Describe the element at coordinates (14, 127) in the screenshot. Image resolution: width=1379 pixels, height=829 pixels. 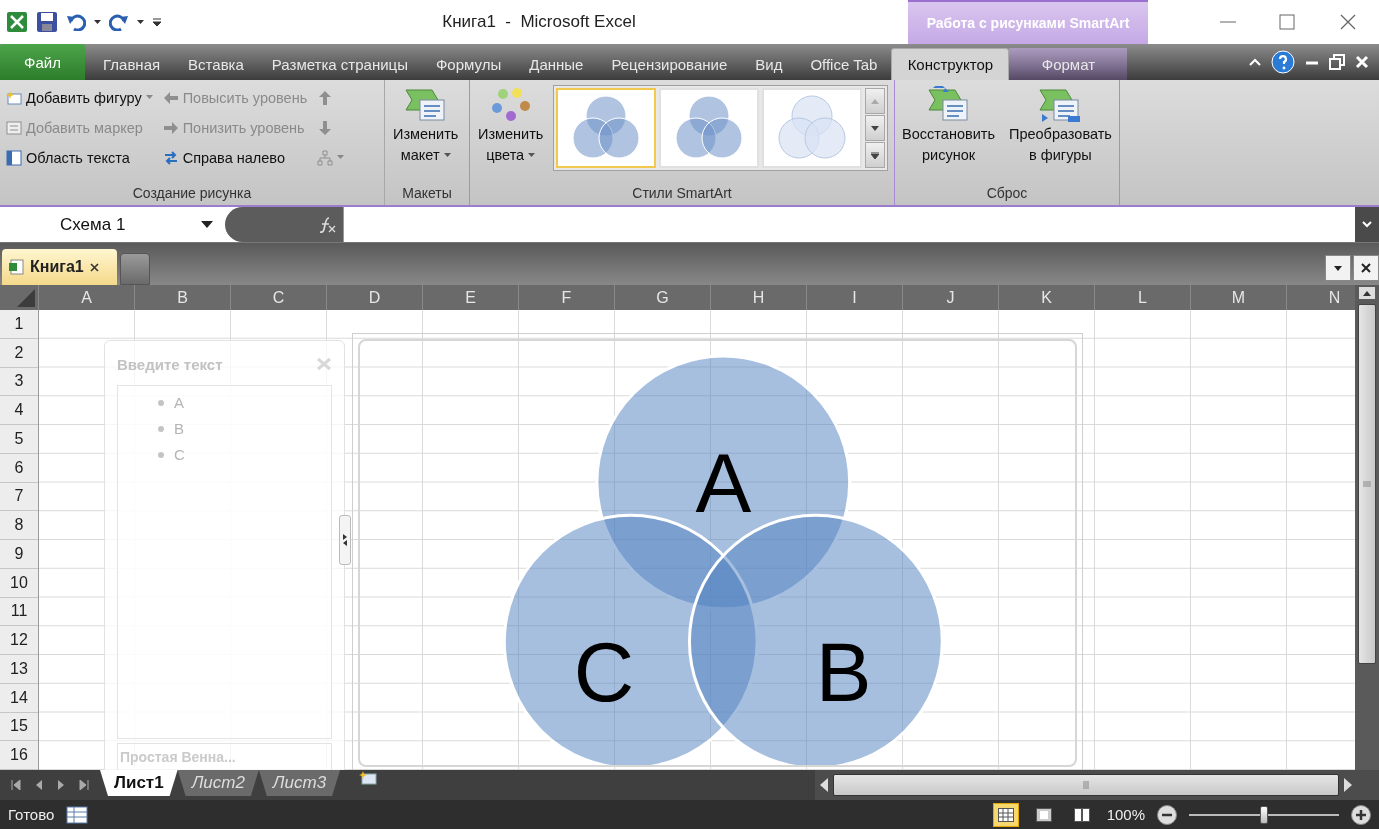
I see `bullet-list-icon` at that location.